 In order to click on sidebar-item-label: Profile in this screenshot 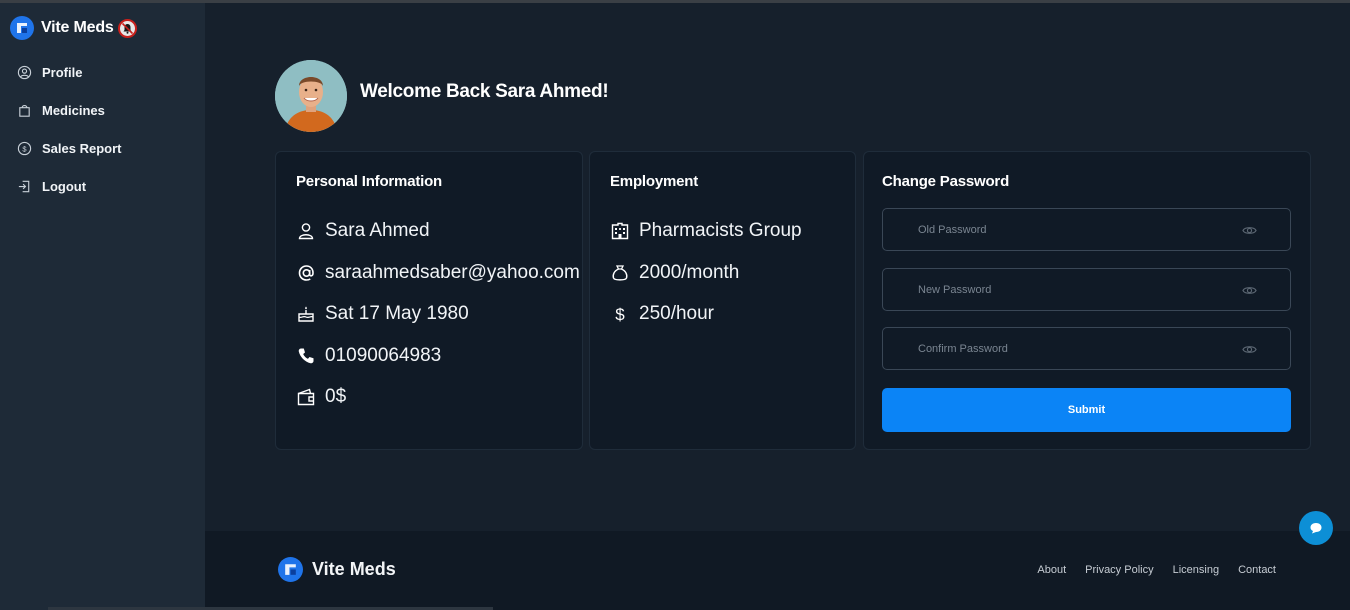, I will do `click(62, 72)`.